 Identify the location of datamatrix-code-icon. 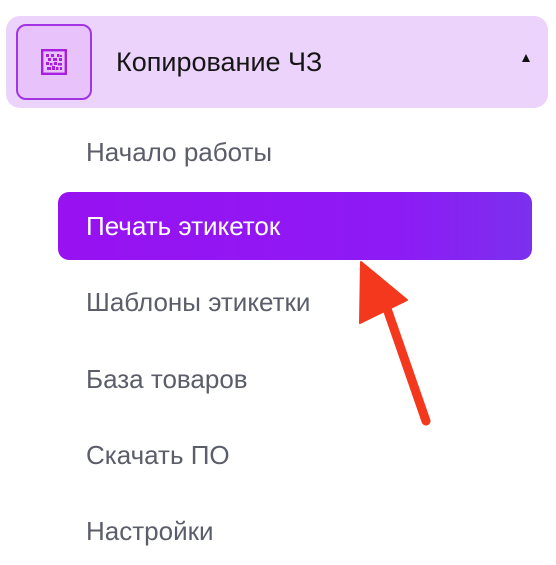
(54, 62).